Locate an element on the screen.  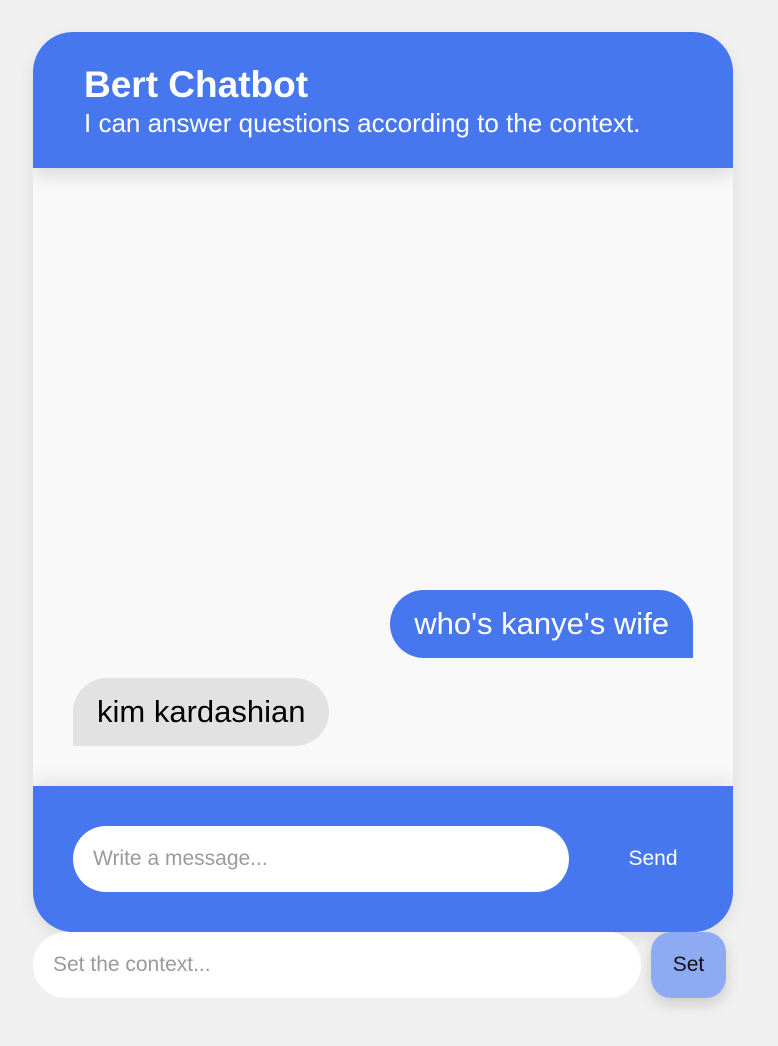
context-bar: Set is located at coordinates (383, 965).